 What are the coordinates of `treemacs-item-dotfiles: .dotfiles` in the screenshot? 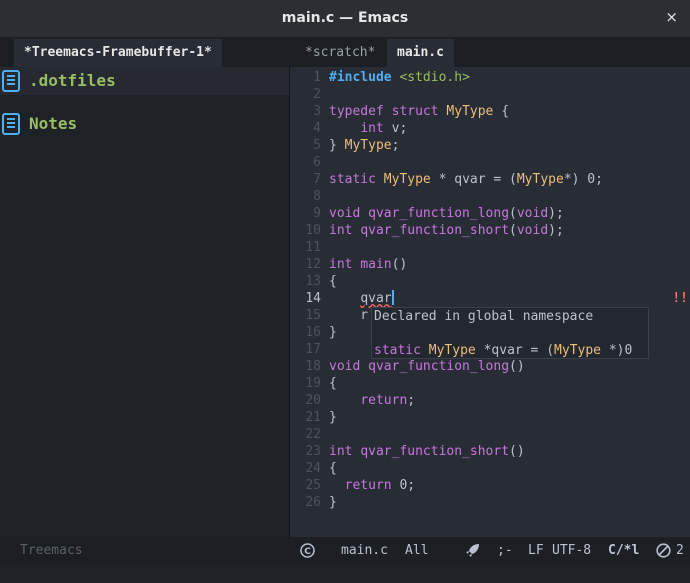 It's located at (144, 81).